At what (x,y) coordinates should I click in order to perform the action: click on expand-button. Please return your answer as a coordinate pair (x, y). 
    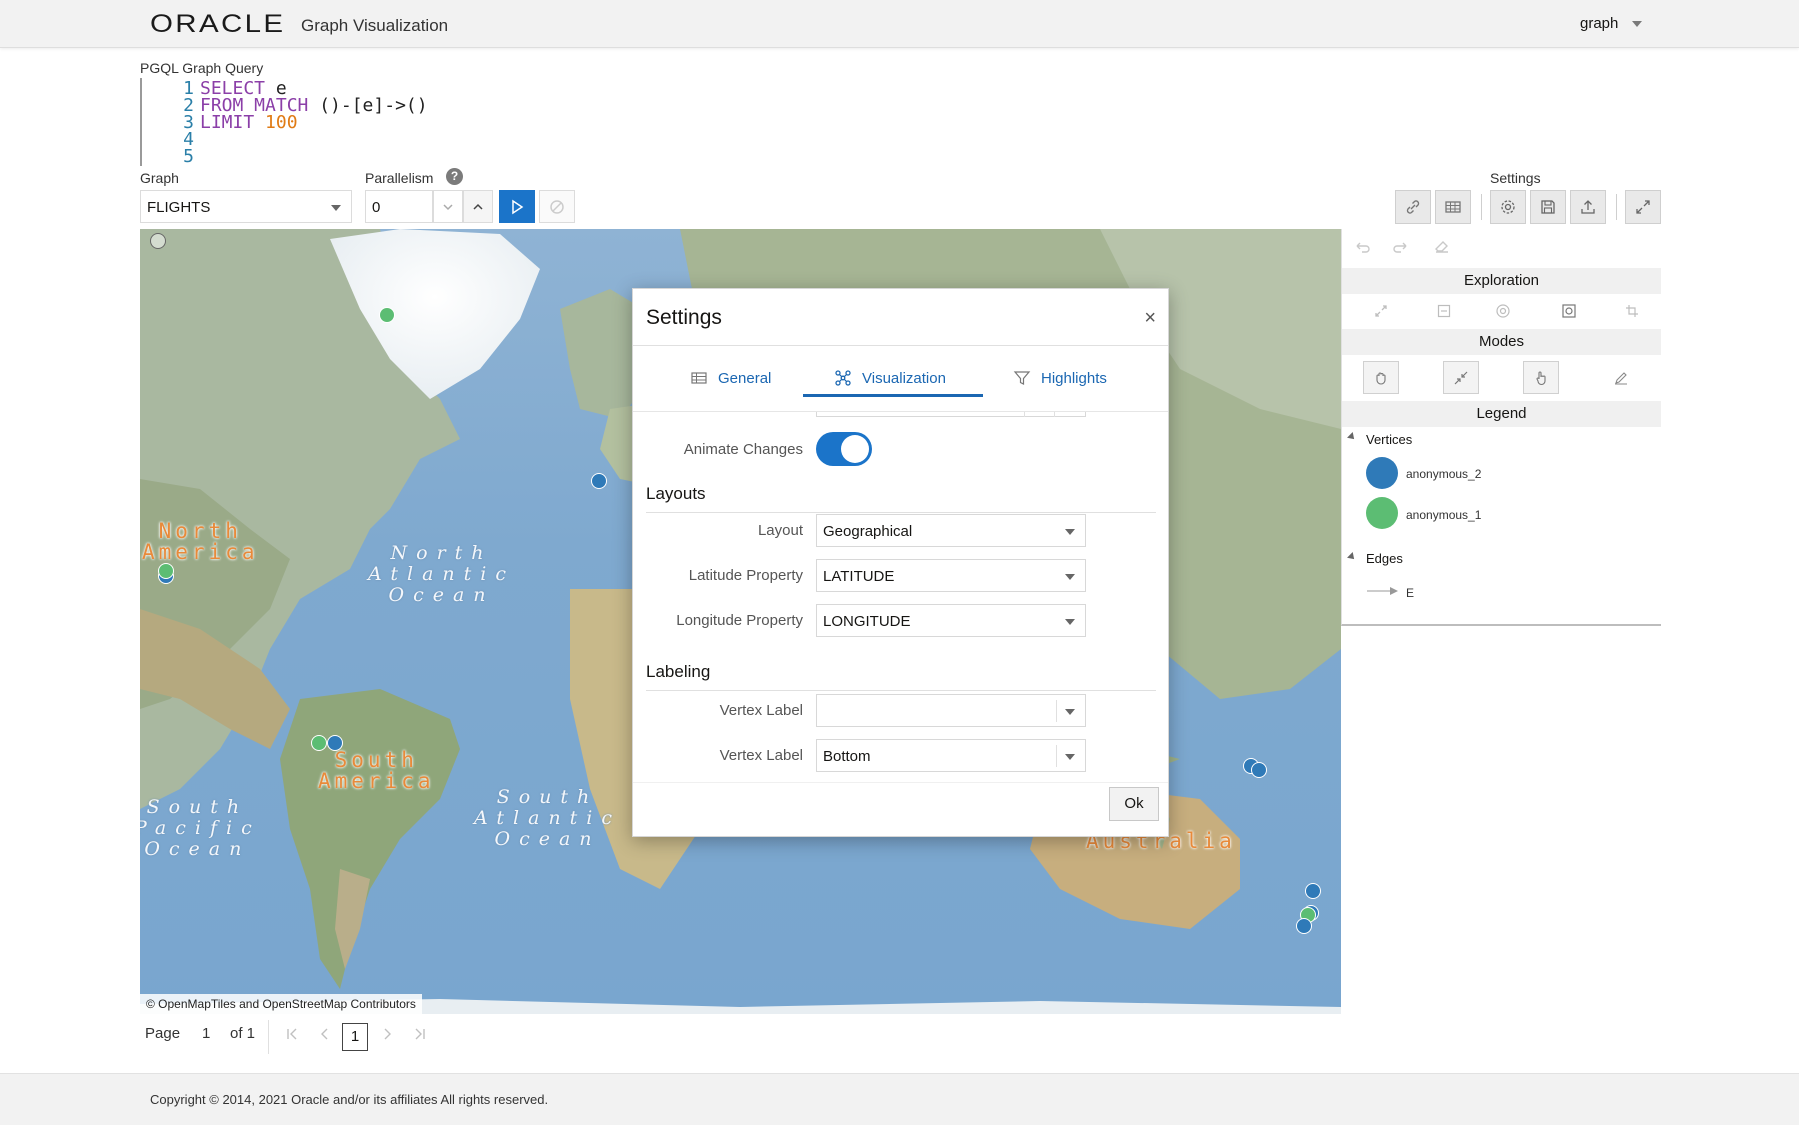
    Looking at the image, I should click on (1381, 311).